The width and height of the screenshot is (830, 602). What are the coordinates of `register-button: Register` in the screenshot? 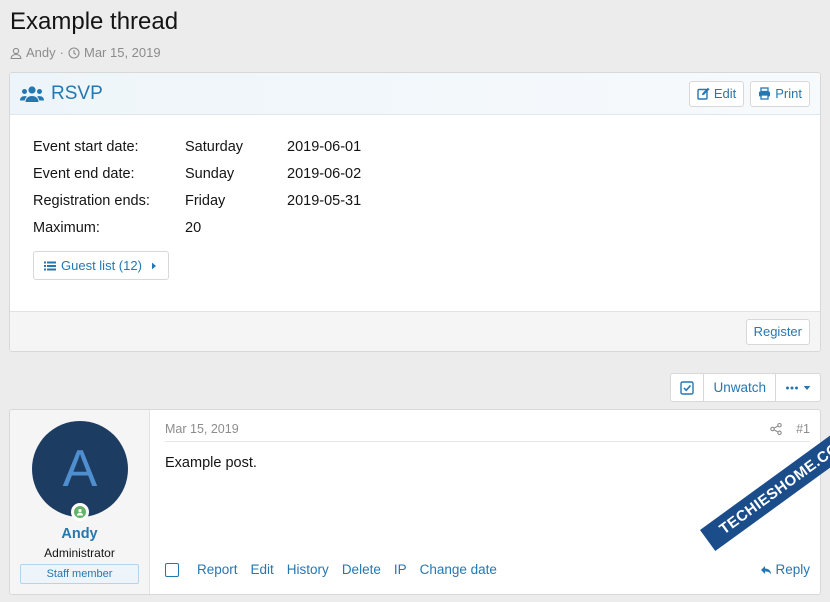 It's located at (777, 331).